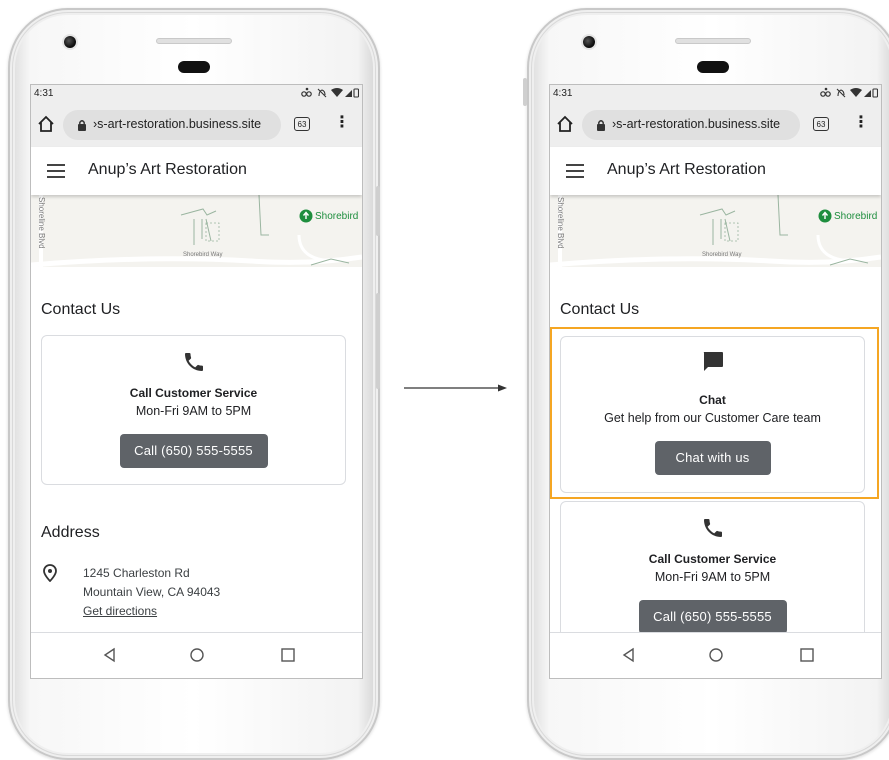 This screenshot has height=760, width=889. Describe the element at coordinates (455, 388) in the screenshot. I see `arrow-right-icon` at that location.